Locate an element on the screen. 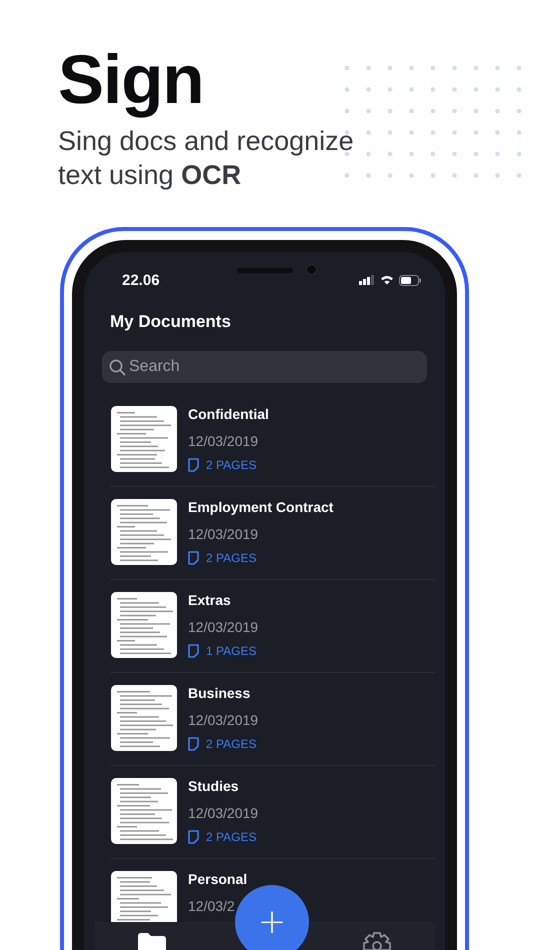 The height and width of the screenshot is (950, 534). document-row: Business 12/03/2019 2 PAGES is located at coordinates (272, 719).